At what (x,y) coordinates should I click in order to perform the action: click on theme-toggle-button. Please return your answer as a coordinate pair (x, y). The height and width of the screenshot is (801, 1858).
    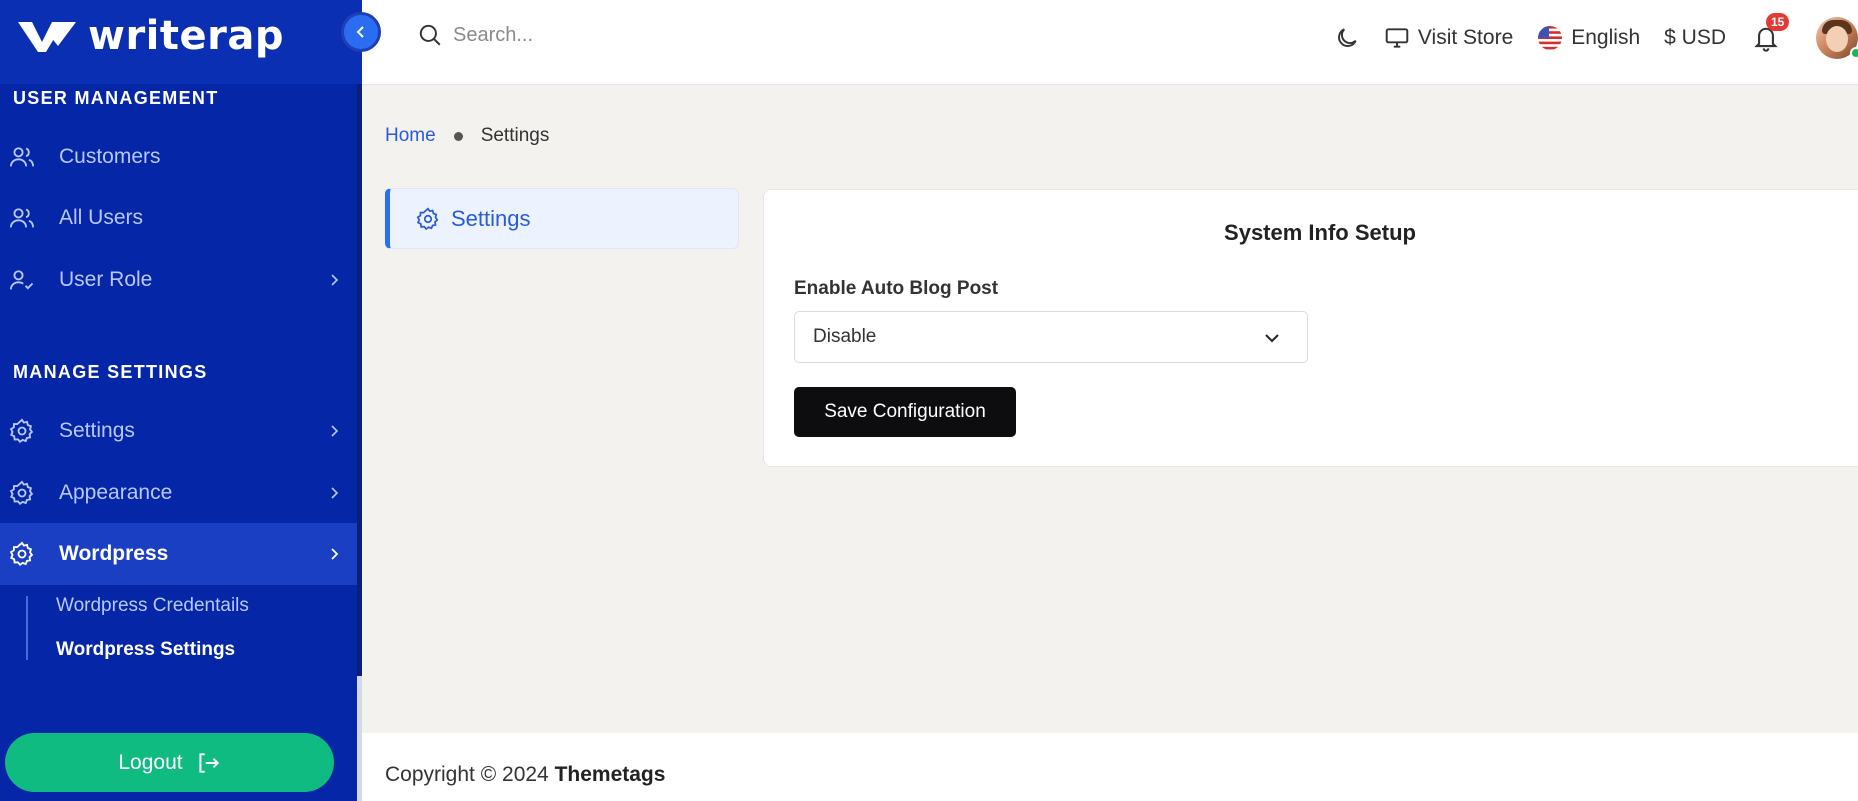
    Looking at the image, I should click on (1347, 38).